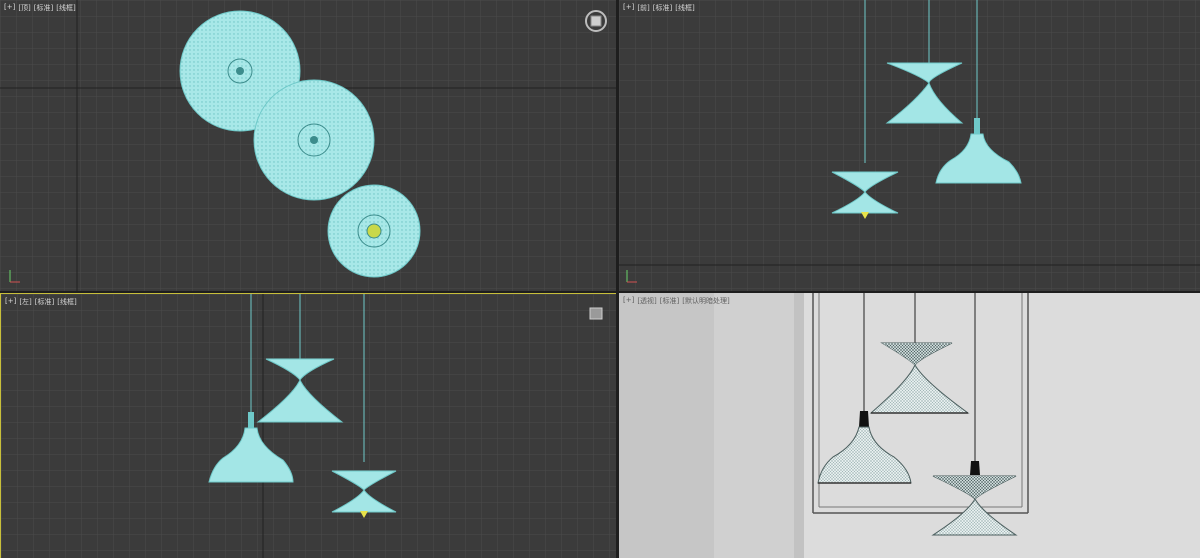 This screenshot has width=1200, height=558. I want to click on wall-column, so click(754, 425).